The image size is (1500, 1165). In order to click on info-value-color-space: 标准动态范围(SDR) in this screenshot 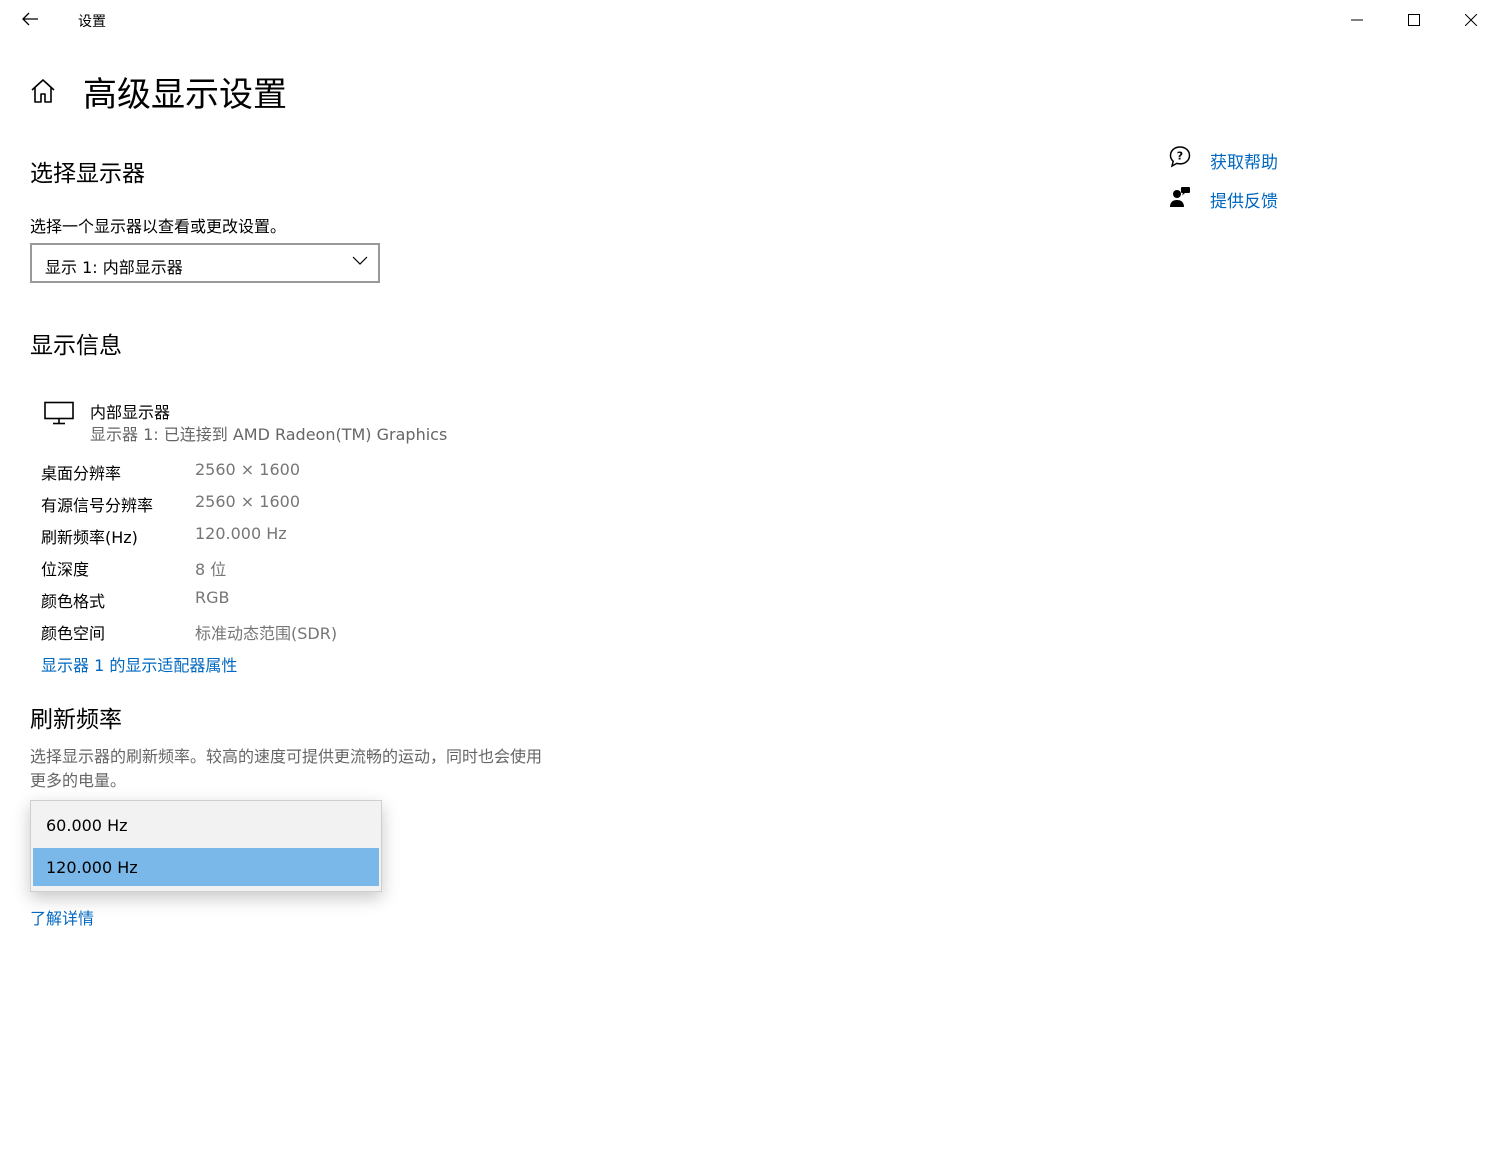, I will do `click(266, 633)`.